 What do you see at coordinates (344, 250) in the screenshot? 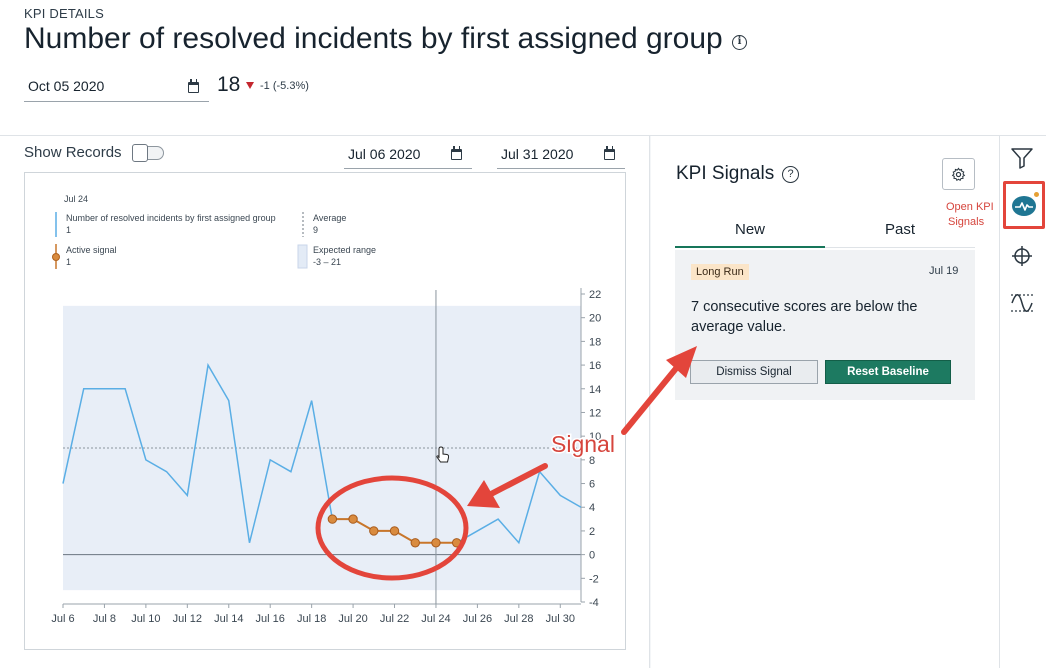
I see `legend-range-label: Expected range` at bounding box center [344, 250].